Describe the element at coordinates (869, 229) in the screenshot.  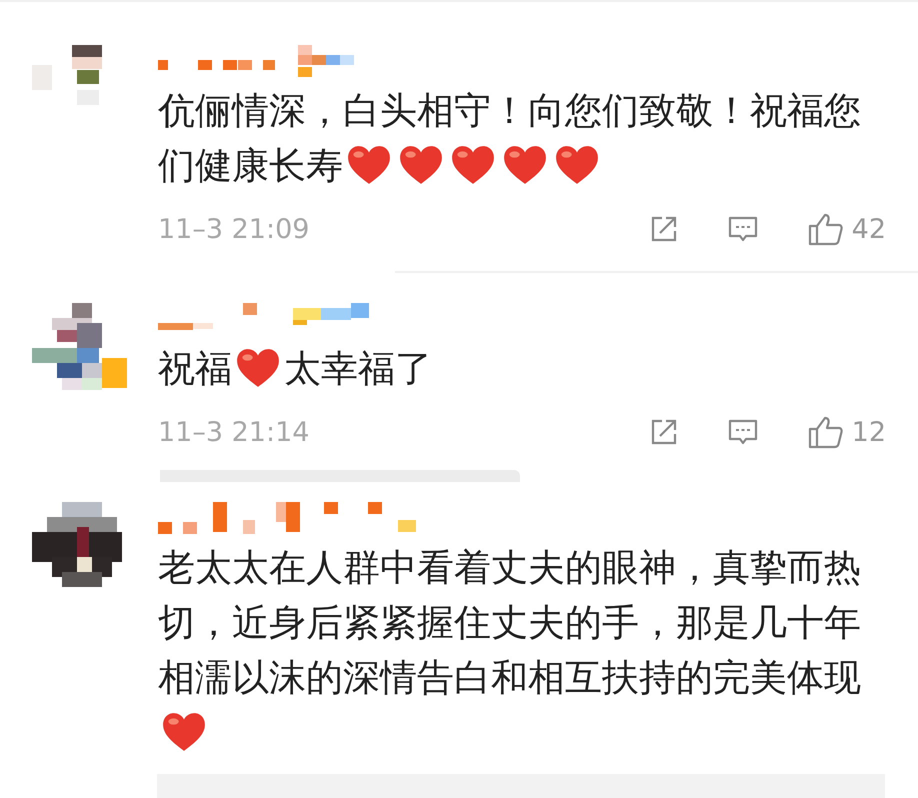
I see `like-count: 42` at that location.